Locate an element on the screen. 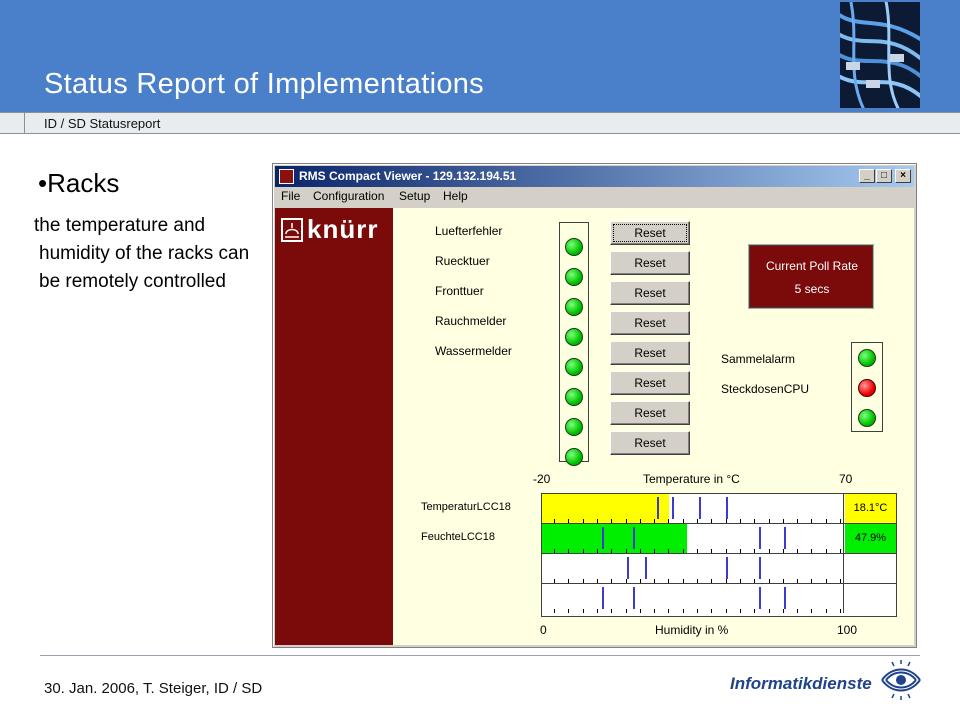 This screenshot has height=720, width=960. gauge-row: 47.9% is located at coordinates (719, 539).